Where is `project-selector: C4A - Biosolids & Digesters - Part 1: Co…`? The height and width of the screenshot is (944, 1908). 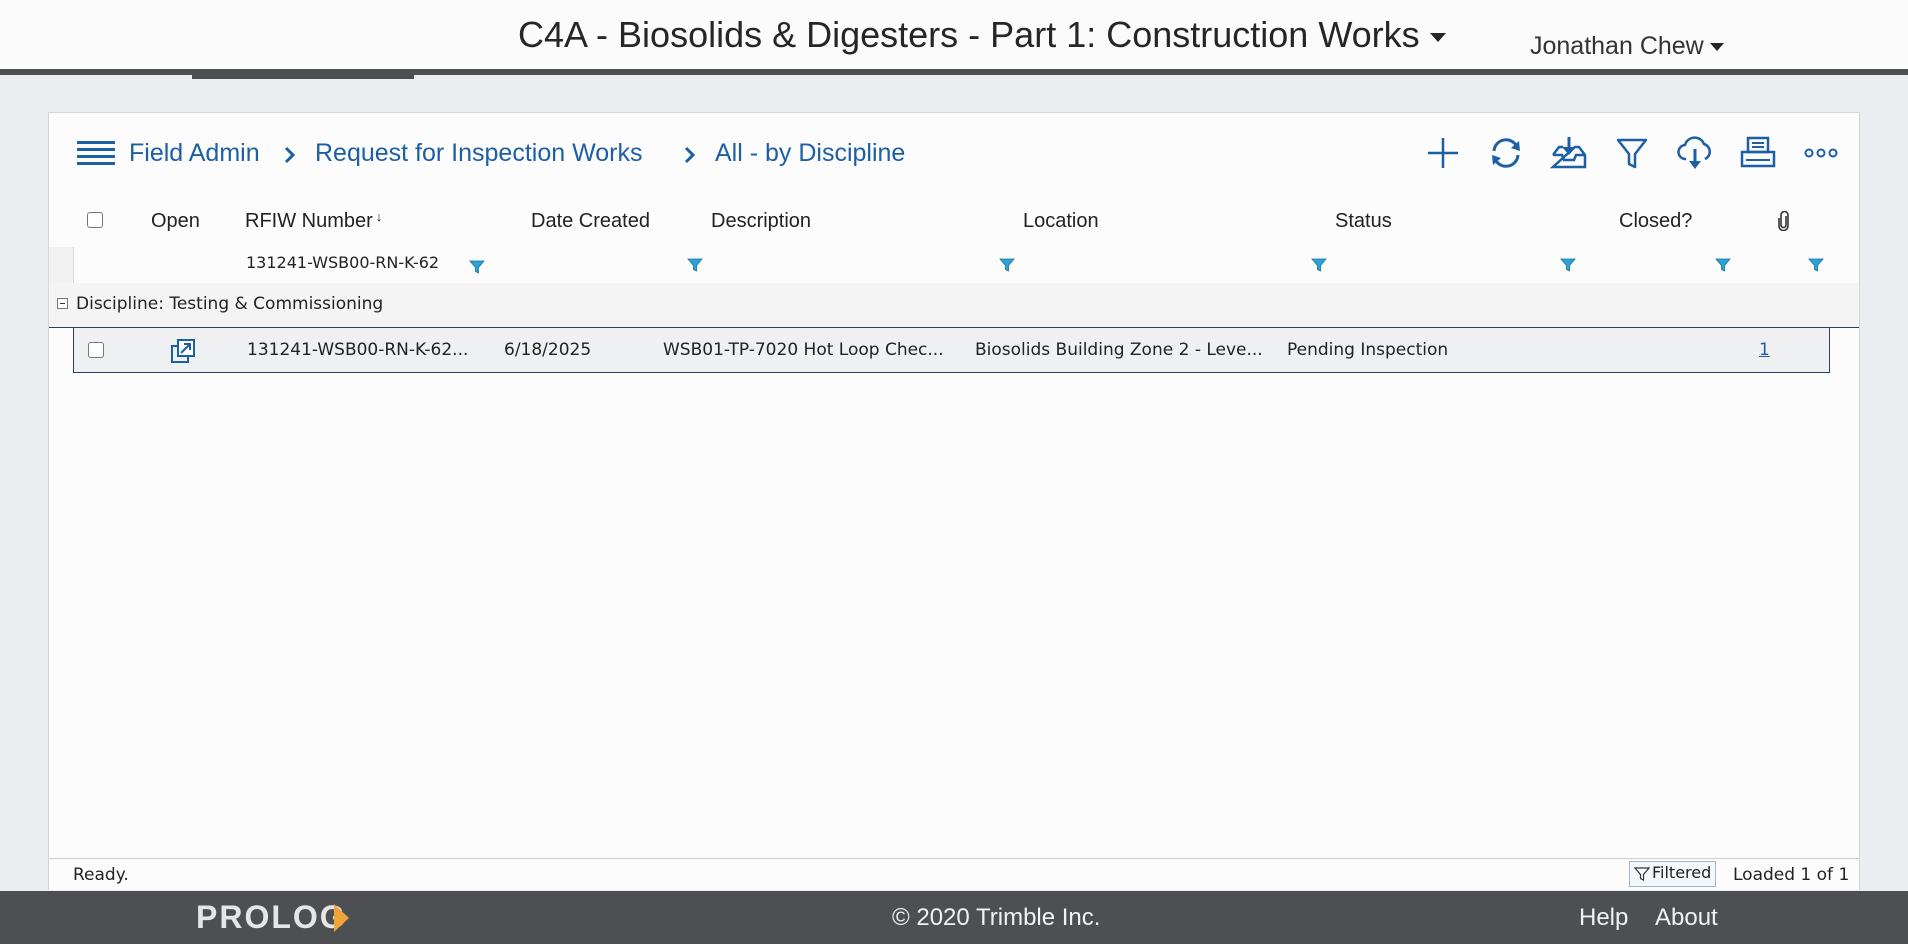
project-selector: C4A - Biosolids & Digesters - Part 1: Co… is located at coordinates (982, 35).